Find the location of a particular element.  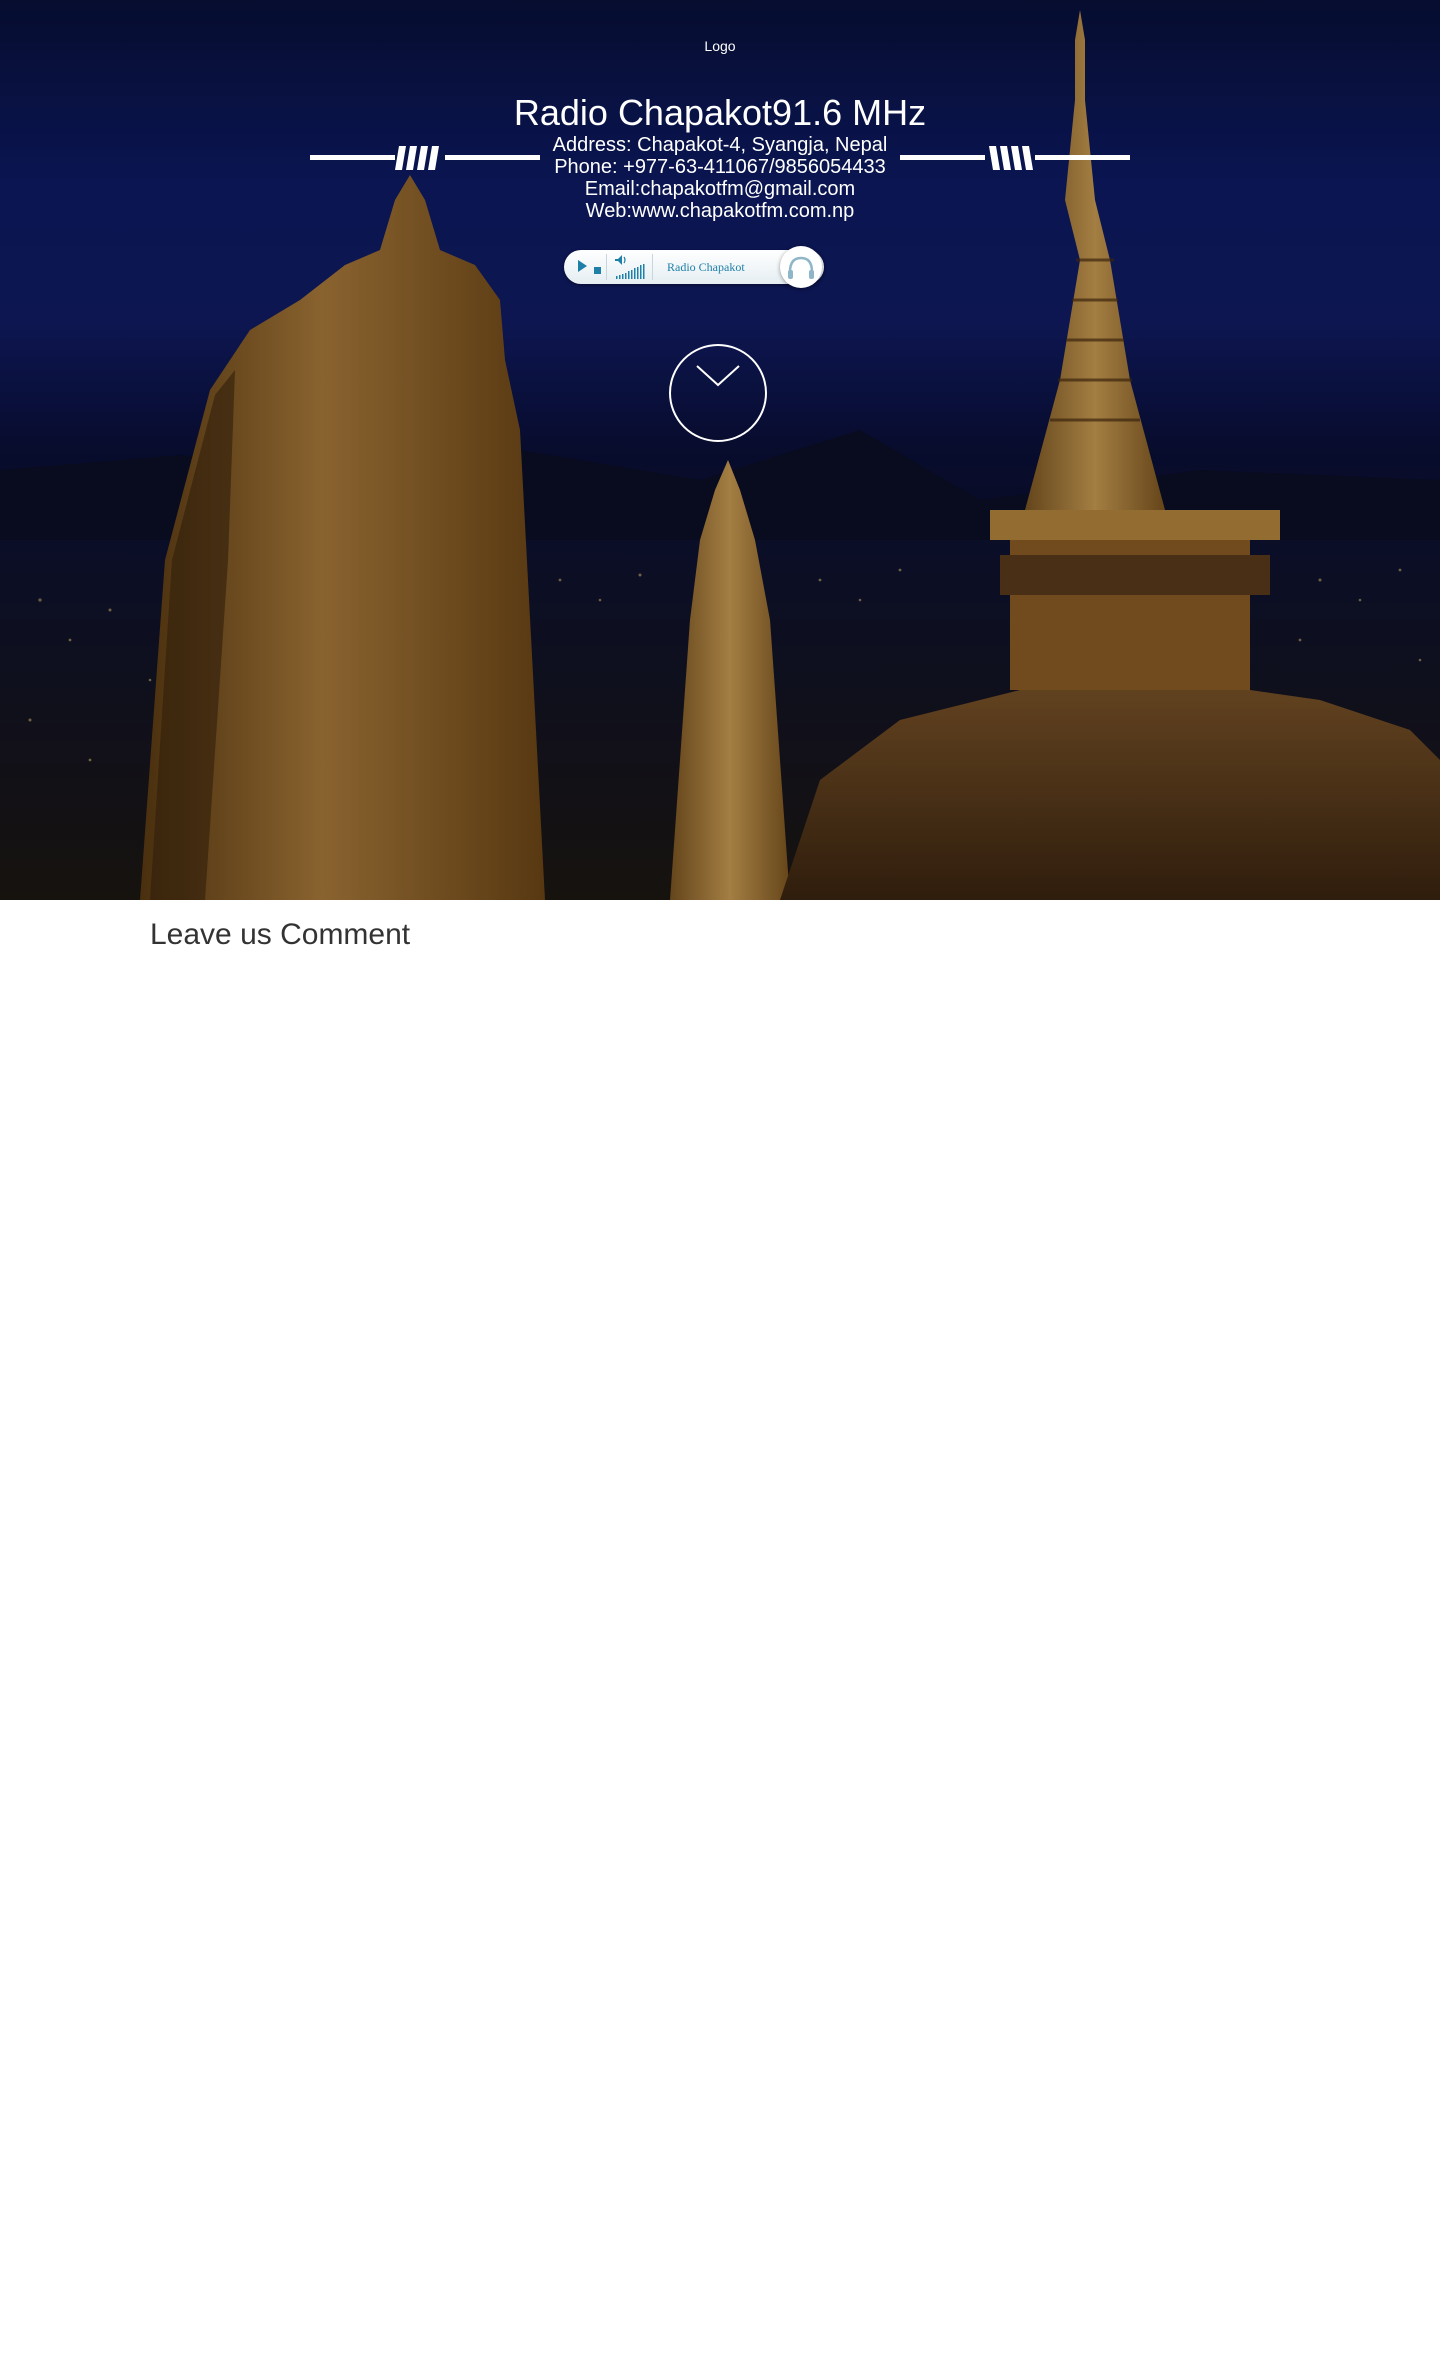

headphones-button is located at coordinates (801, 267).